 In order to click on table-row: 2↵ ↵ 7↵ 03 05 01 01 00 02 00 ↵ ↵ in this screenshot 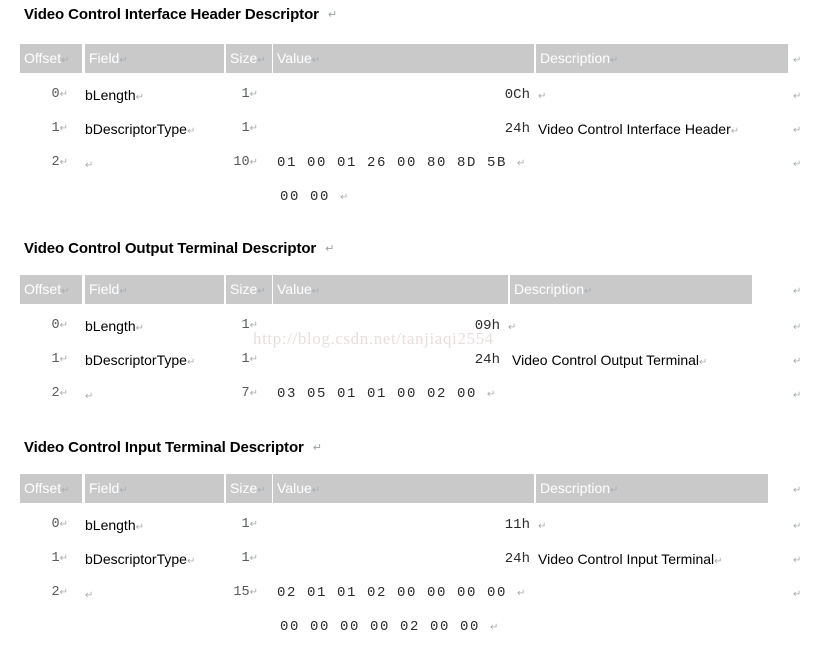, I will do `click(417, 394)`.